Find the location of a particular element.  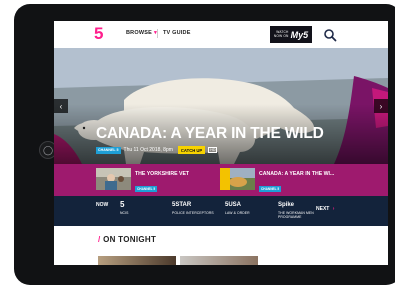

nav-divider is located at coordinates (157, 33).